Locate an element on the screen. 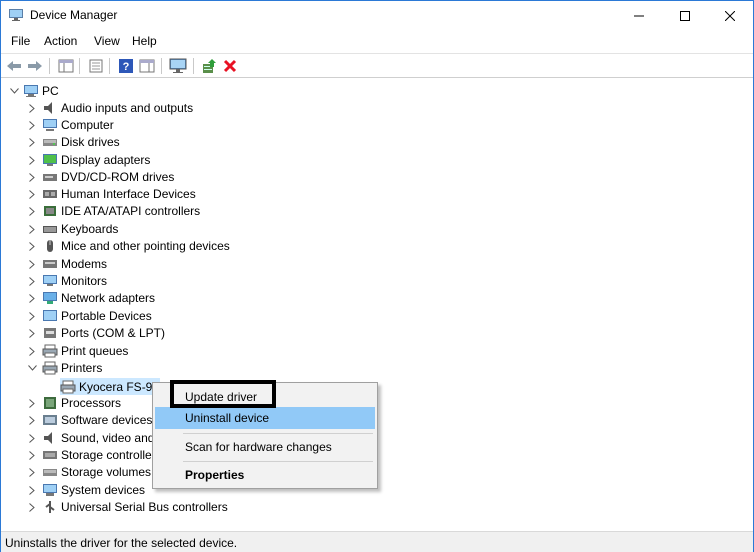  tree-category-label: Network adapters is located at coordinates (108, 297).